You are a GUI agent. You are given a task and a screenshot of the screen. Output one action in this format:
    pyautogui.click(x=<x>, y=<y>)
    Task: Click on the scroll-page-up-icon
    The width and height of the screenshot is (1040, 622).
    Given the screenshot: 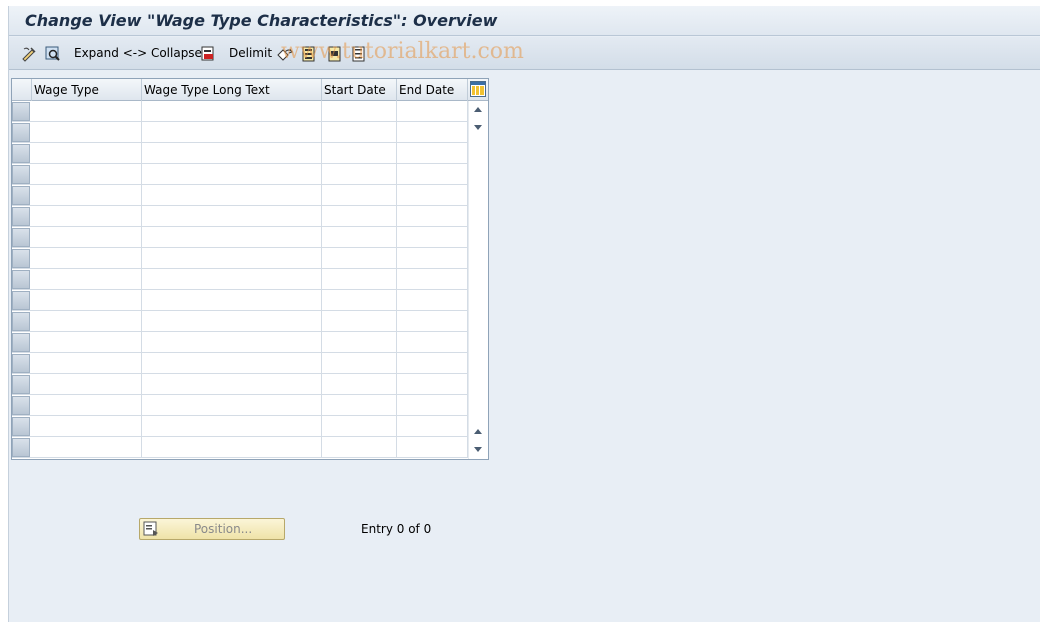 What is the action you would take?
    pyautogui.click(x=478, y=431)
    